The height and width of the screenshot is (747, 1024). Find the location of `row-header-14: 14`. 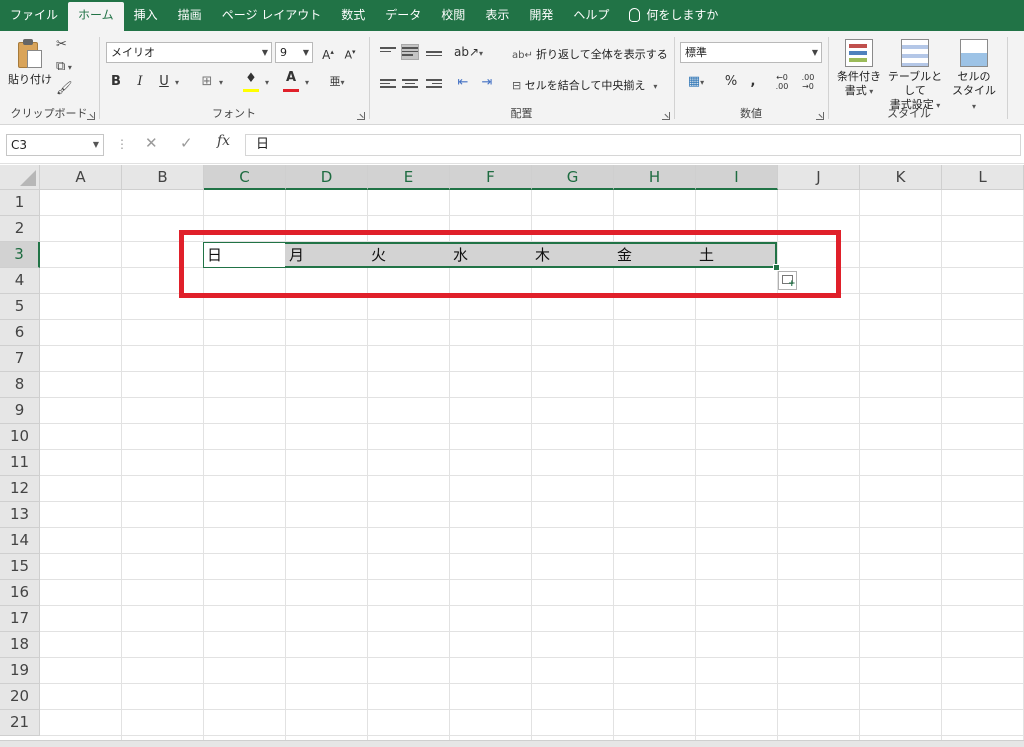

row-header-14: 14 is located at coordinates (20, 541).